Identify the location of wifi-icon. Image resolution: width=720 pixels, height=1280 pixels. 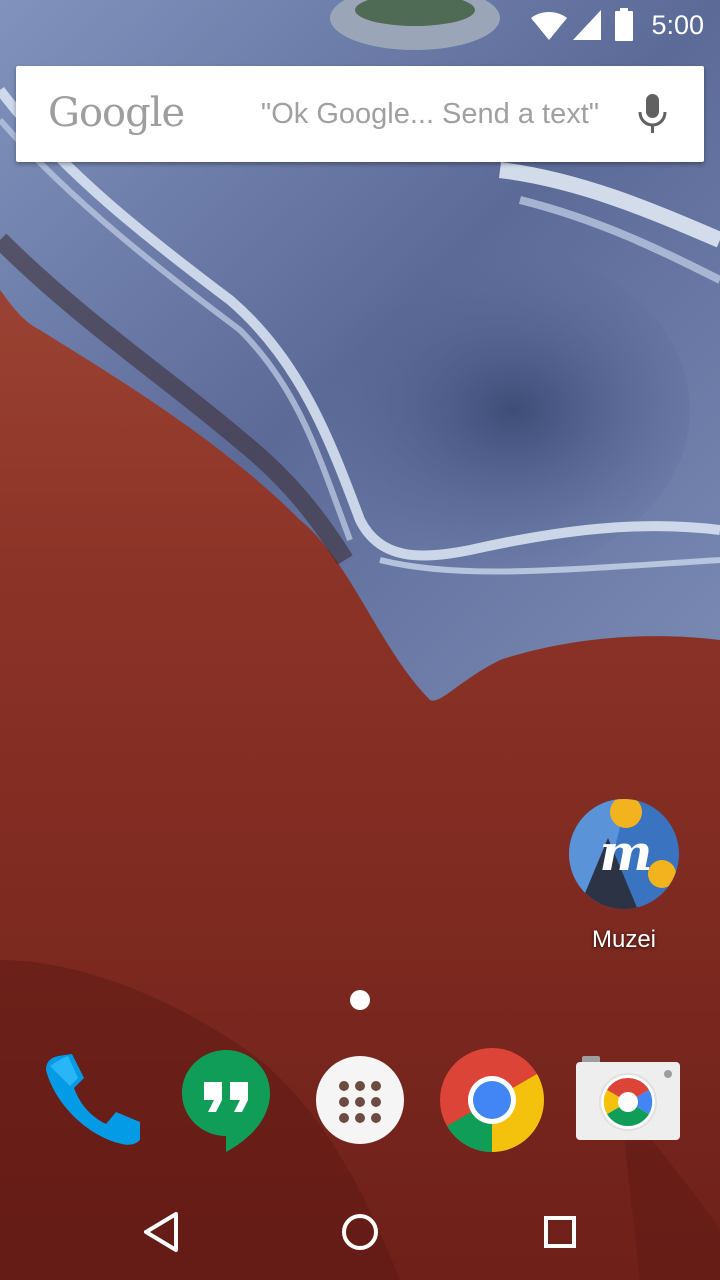
(549, 27).